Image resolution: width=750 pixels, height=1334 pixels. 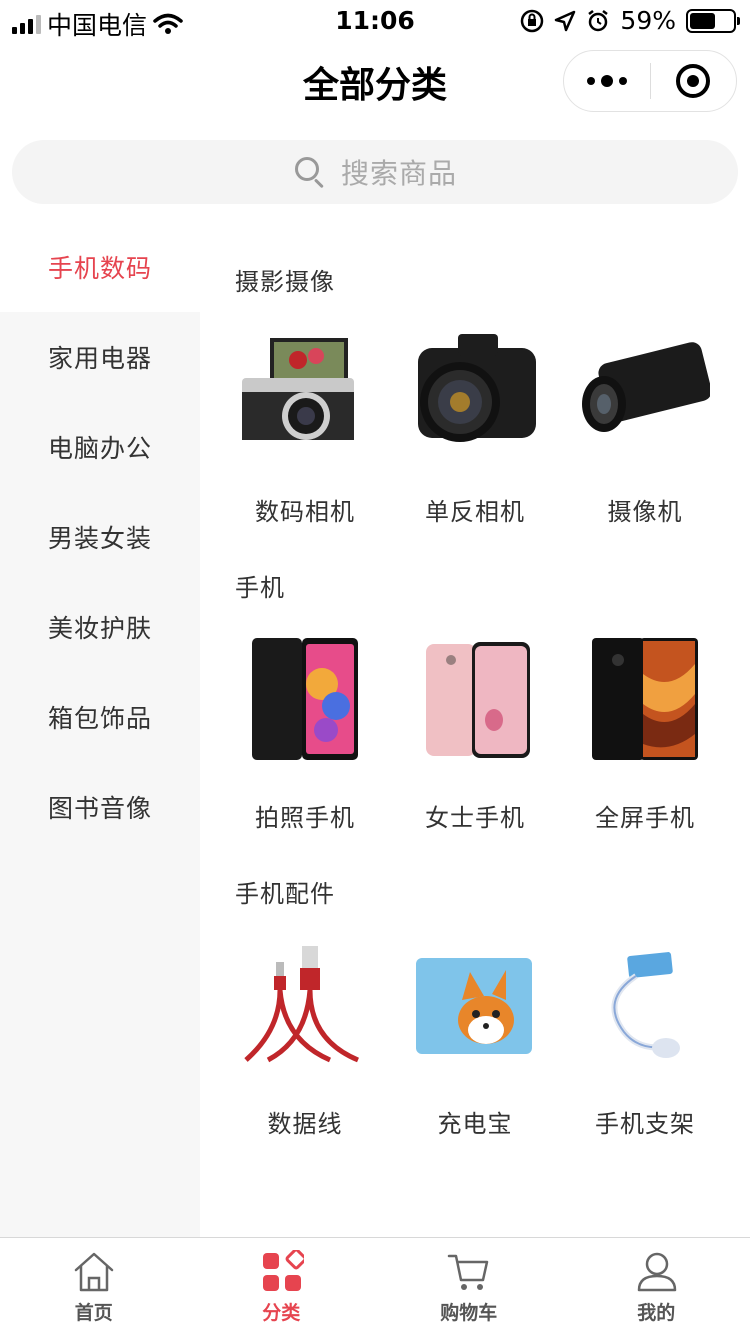 What do you see at coordinates (305, 699) in the screenshot?
I see `phone-black-image` at bounding box center [305, 699].